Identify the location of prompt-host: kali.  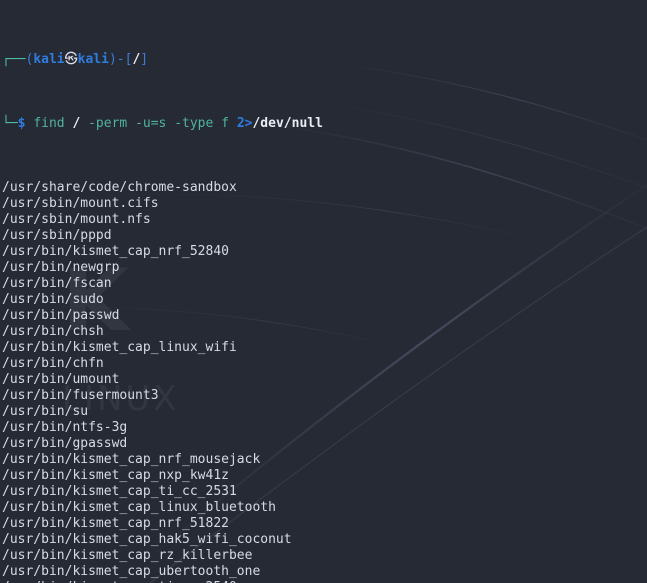
(93, 59).